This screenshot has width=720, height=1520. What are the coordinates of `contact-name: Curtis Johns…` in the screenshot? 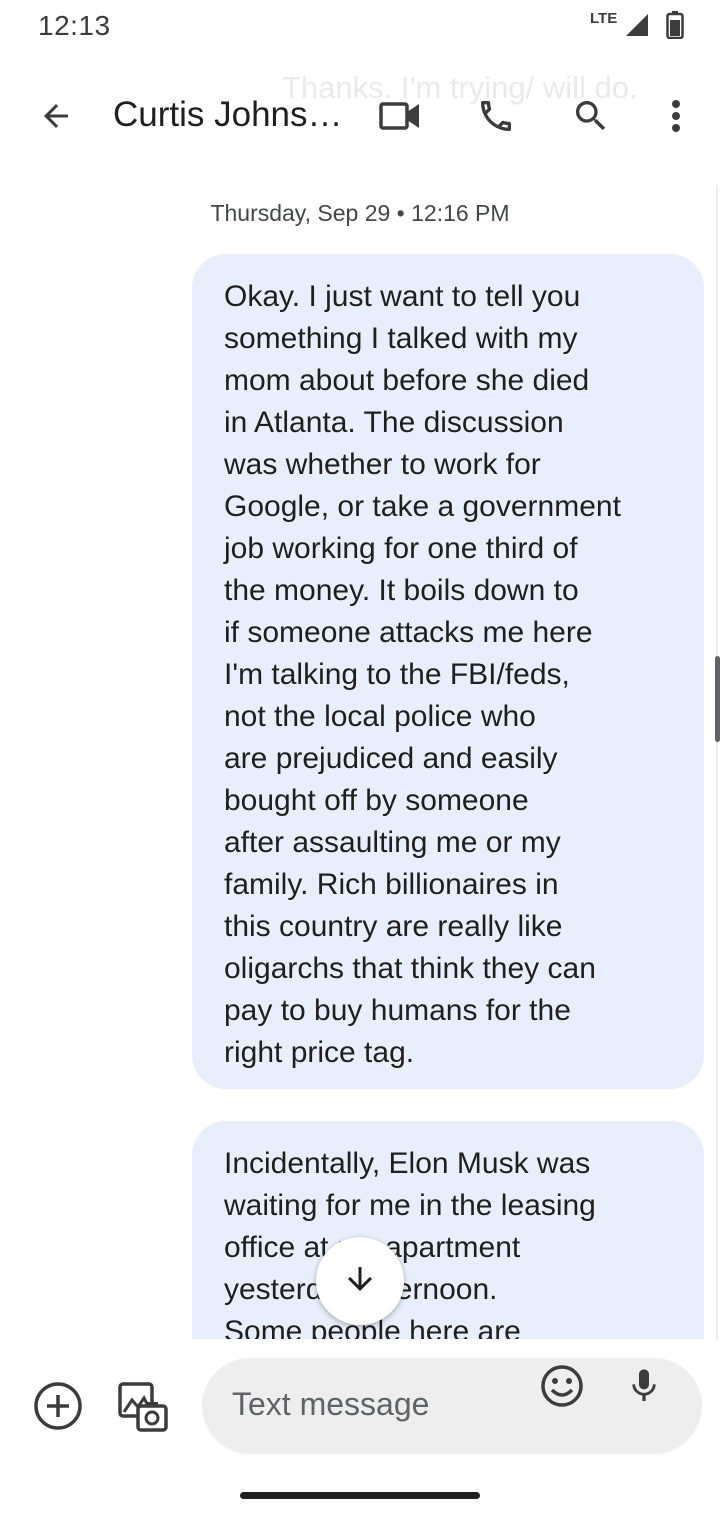 It's located at (228, 115).